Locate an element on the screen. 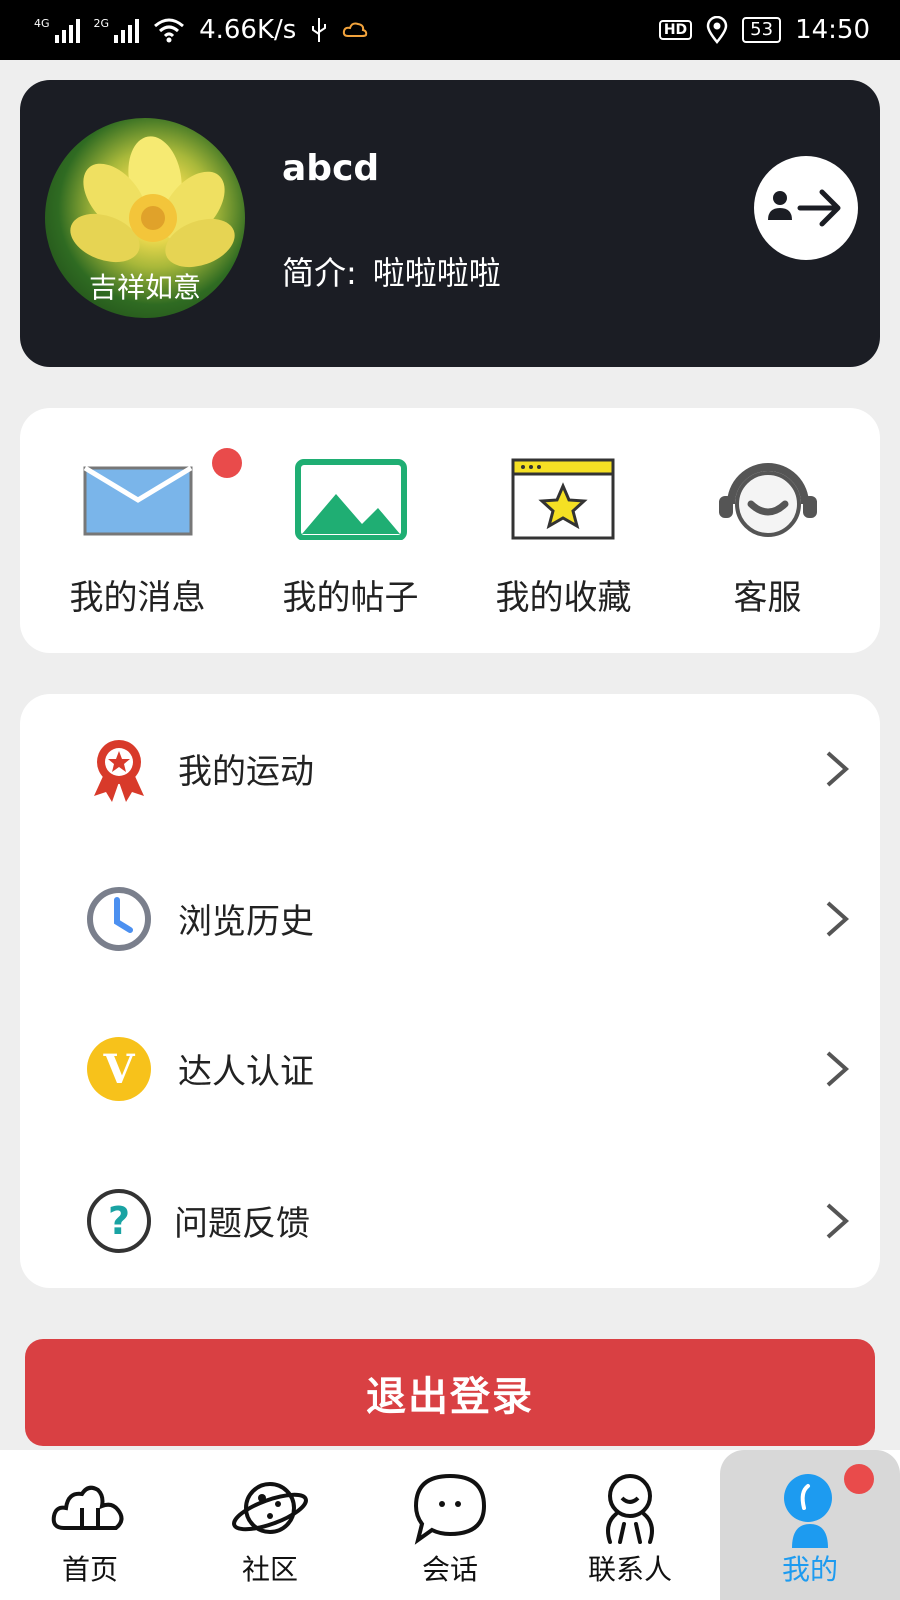 The image size is (900, 1600). quick-action-label: 客服 is located at coordinates (767, 598).